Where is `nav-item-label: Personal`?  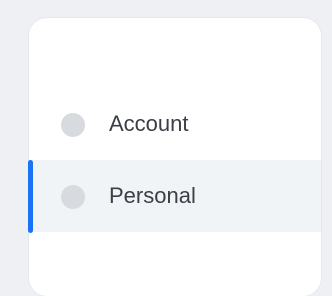 nav-item-label: Personal is located at coordinates (152, 195).